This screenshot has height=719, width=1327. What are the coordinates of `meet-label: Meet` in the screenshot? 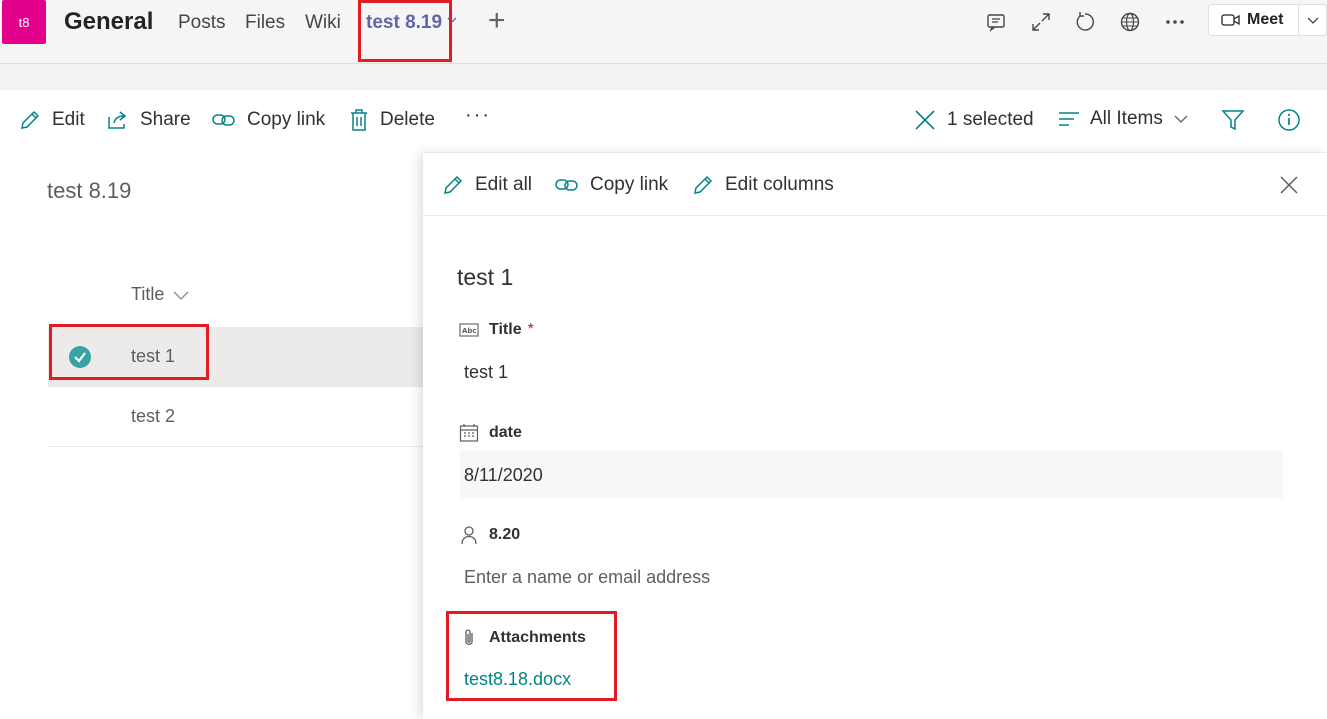 It's located at (1265, 19).